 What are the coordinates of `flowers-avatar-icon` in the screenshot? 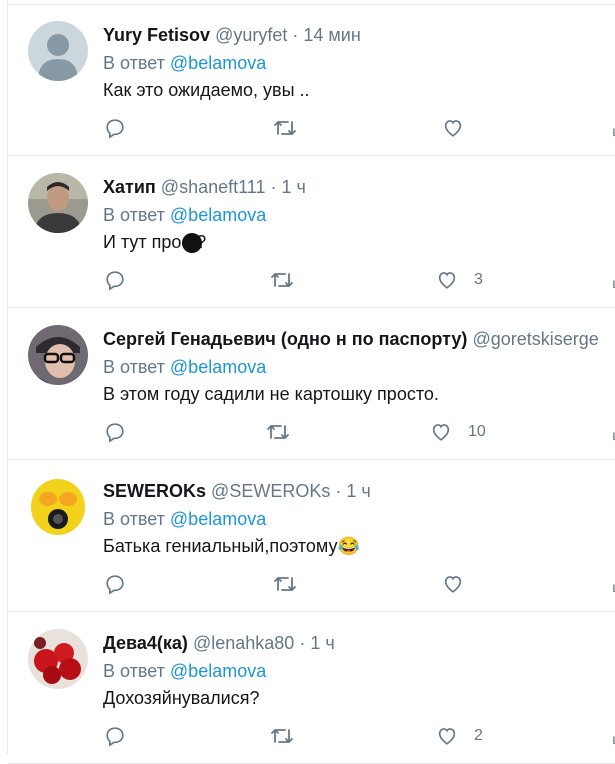 It's located at (58, 659).